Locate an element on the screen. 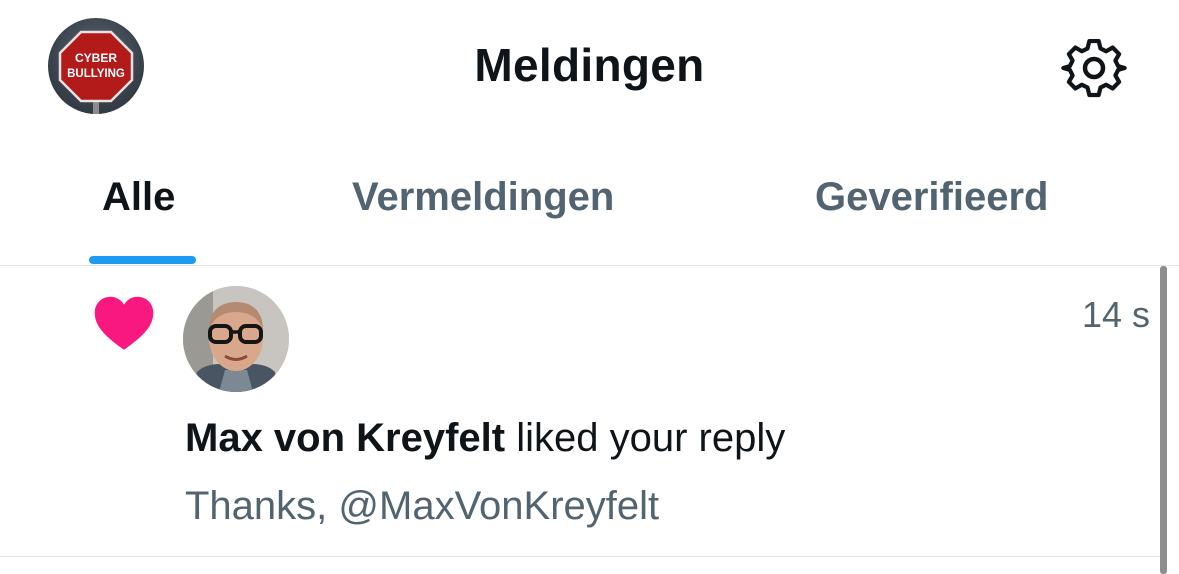  scrollbar is located at coordinates (1163, 420).